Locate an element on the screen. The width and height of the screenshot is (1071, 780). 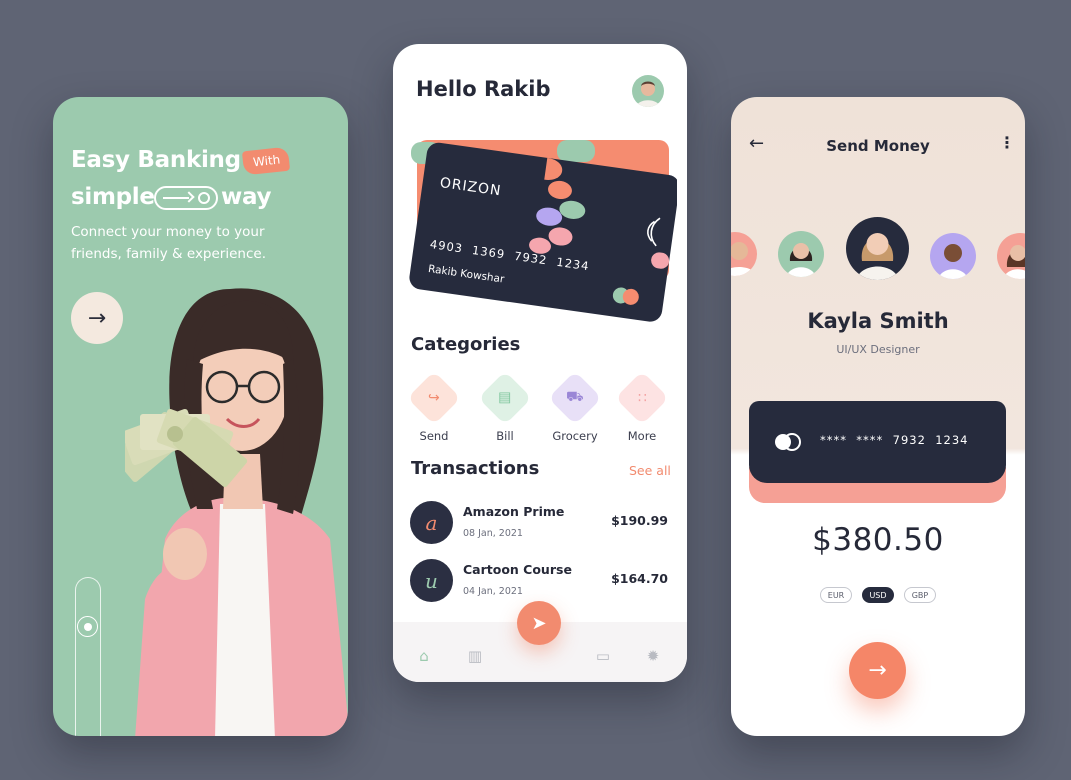
category-more: ∷ More is located at coordinates (642, 407).